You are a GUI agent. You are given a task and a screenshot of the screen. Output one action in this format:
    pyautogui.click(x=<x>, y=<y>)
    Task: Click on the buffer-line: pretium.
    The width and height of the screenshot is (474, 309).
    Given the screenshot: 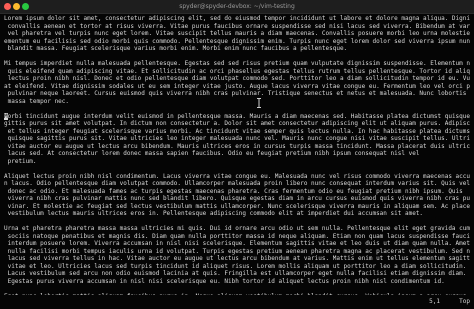 What is the action you would take?
    pyautogui.click(x=20, y=161)
    